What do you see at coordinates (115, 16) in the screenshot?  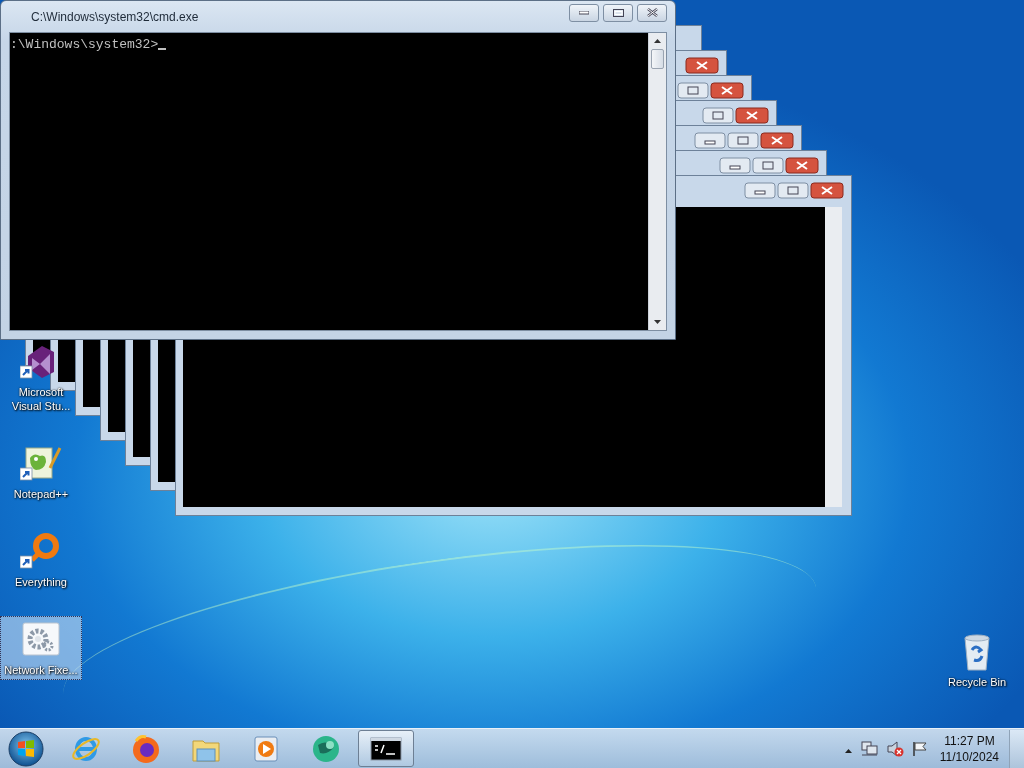 I see `window-title: C:\Windows\system32\cmd.exe` at bounding box center [115, 16].